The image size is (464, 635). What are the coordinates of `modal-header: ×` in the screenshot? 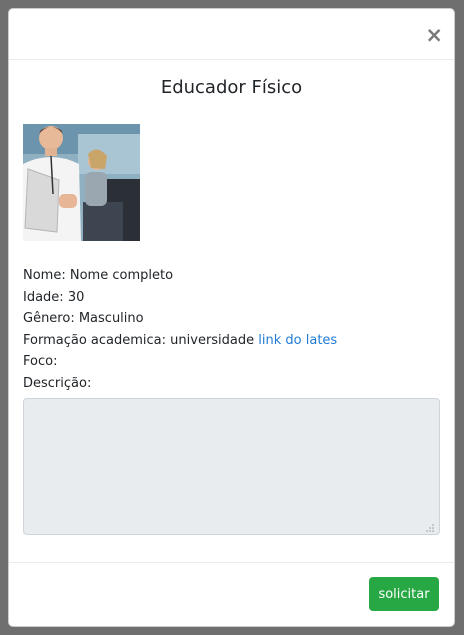 It's located at (231, 34).